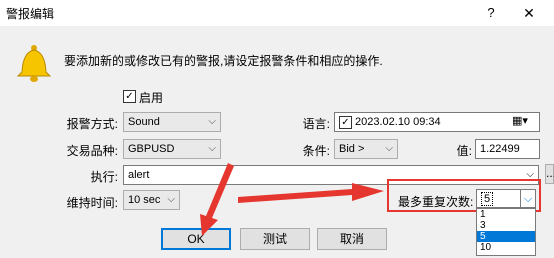 The width and height of the screenshot is (554, 258). Describe the element at coordinates (311, 193) in the screenshot. I see `arrow-to-max-repeats` at that location.